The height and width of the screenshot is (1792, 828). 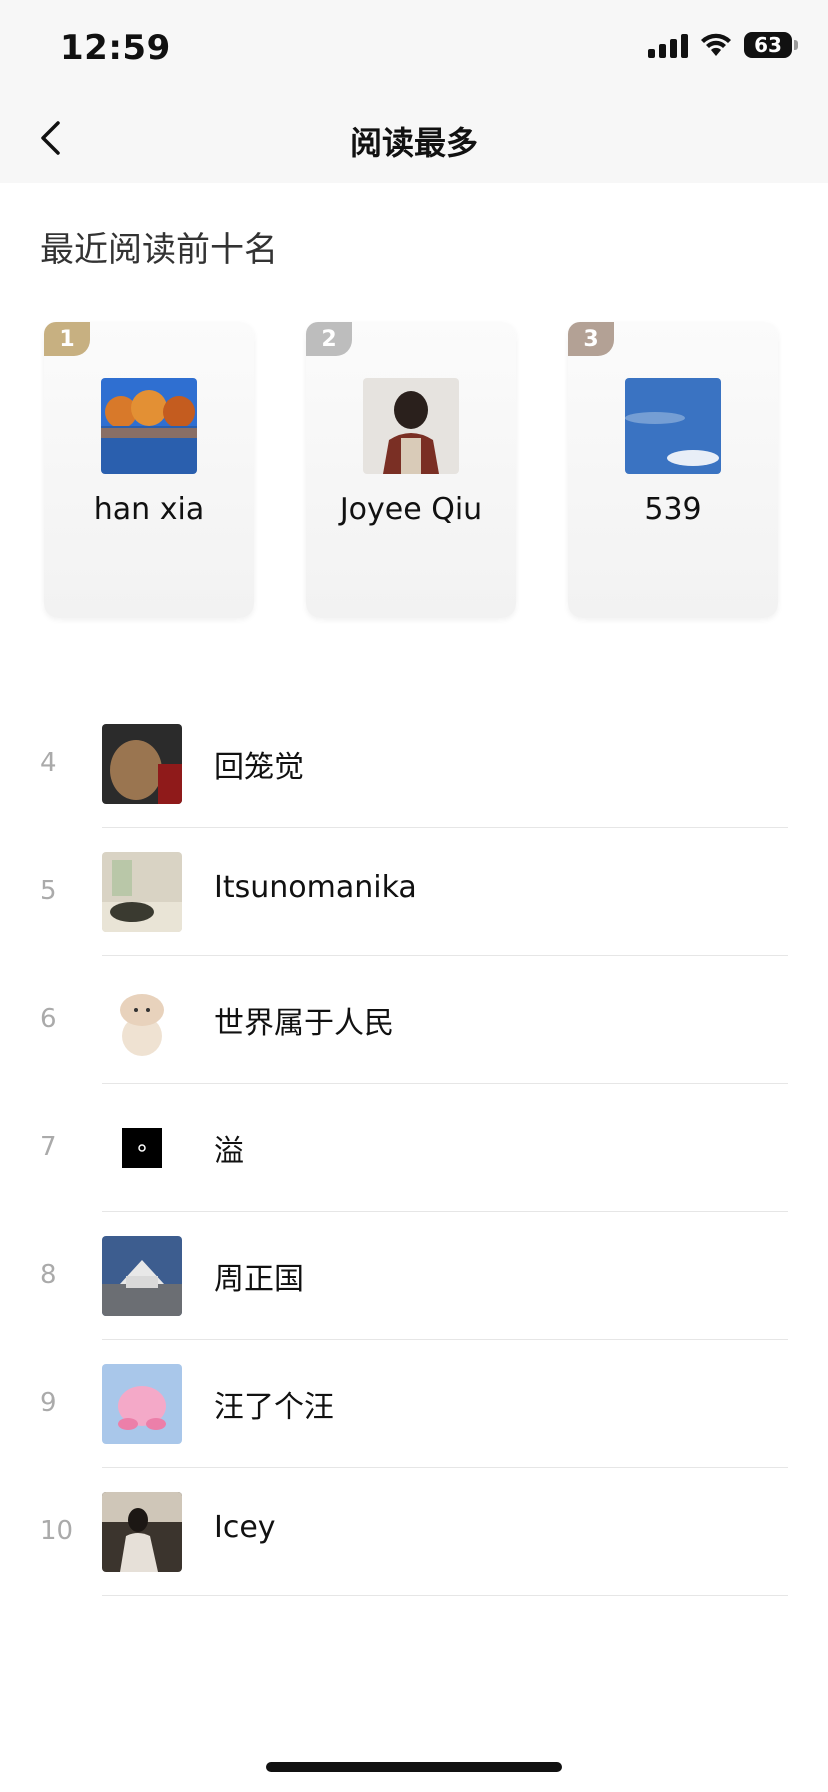 What do you see at coordinates (329, 339) in the screenshot?
I see `rank-badge: 2` at bounding box center [329, 339].